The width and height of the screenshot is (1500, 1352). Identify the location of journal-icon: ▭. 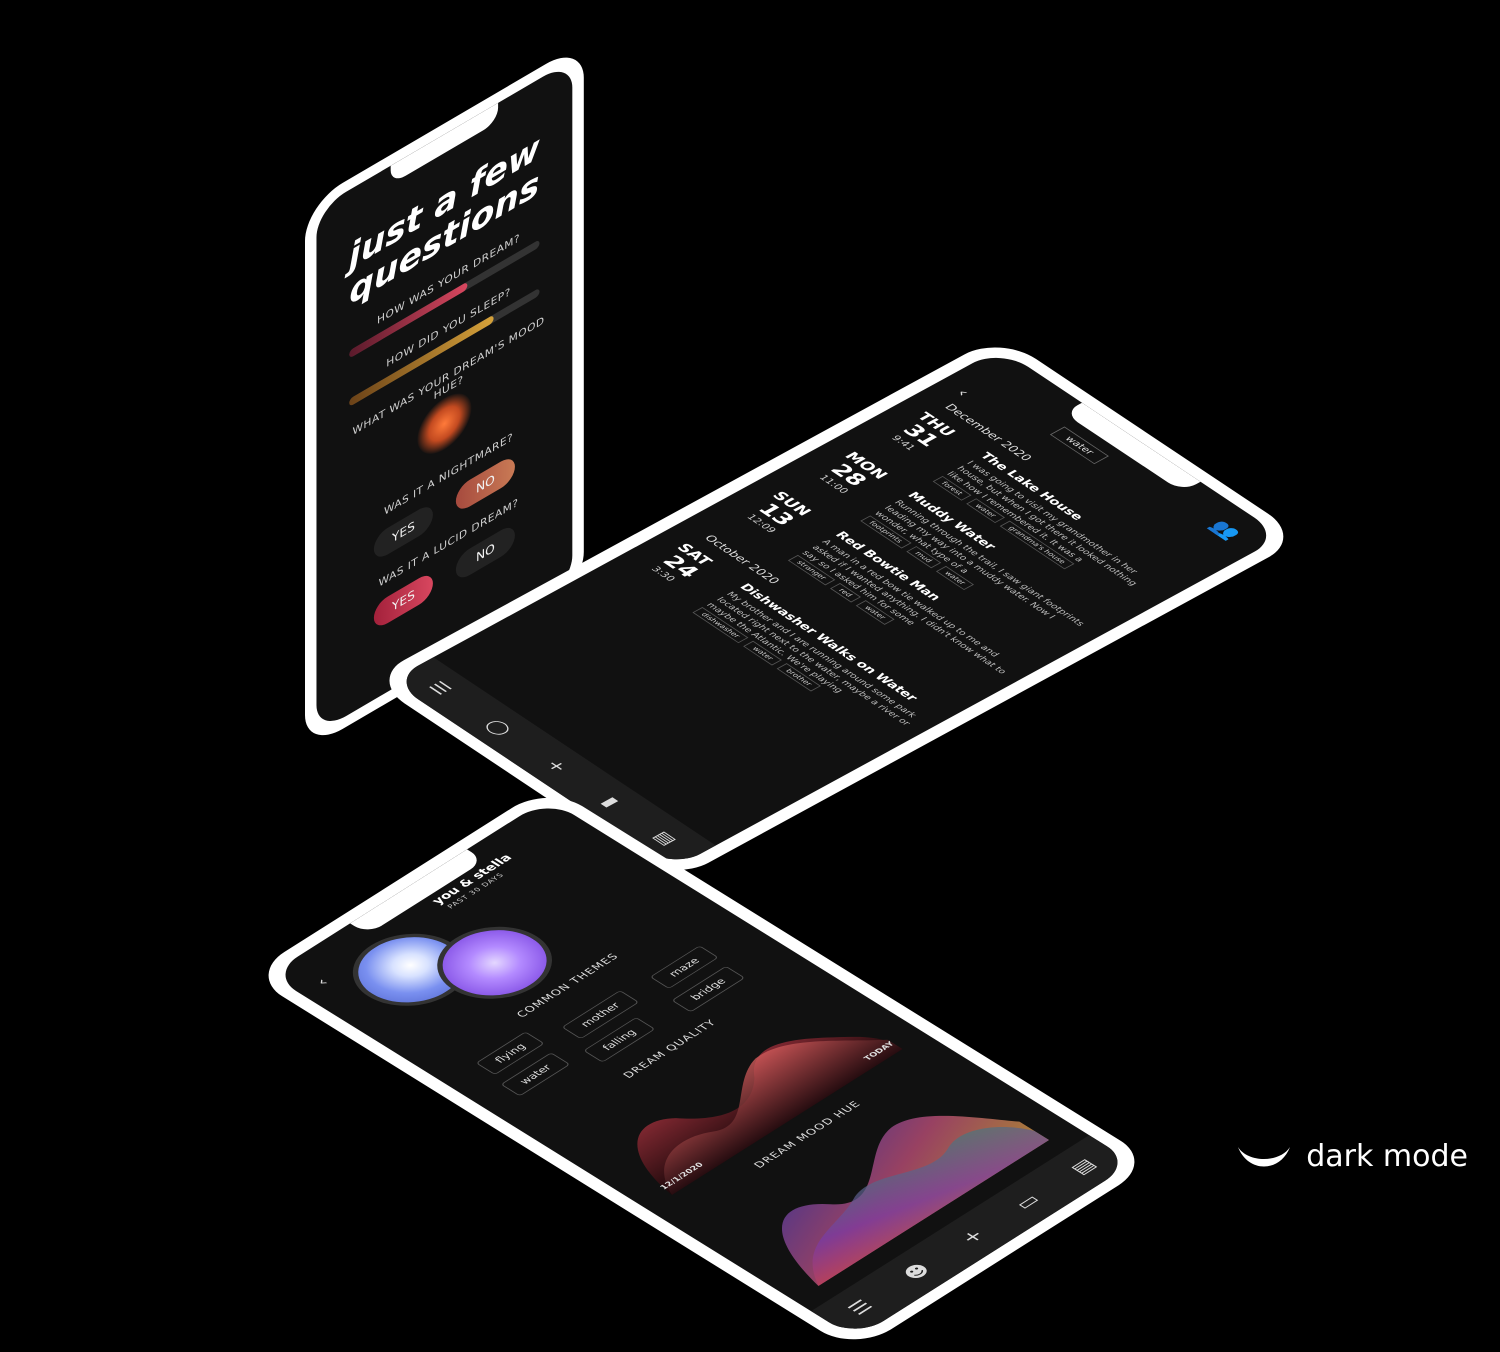
(1027, 1202).